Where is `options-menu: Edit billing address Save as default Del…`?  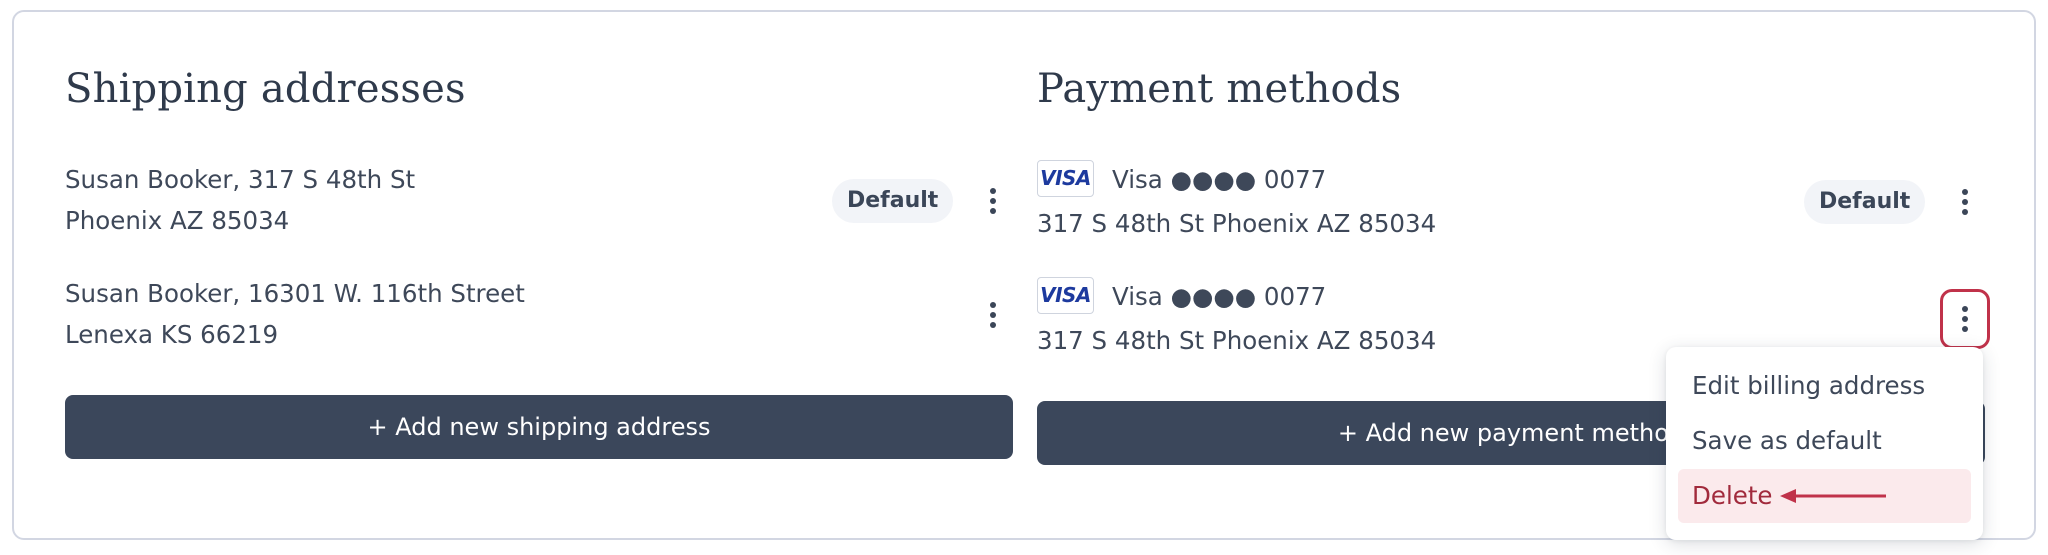
options-menu: Edit billing address Save as default Del… is located at coordinates (1824, 443).